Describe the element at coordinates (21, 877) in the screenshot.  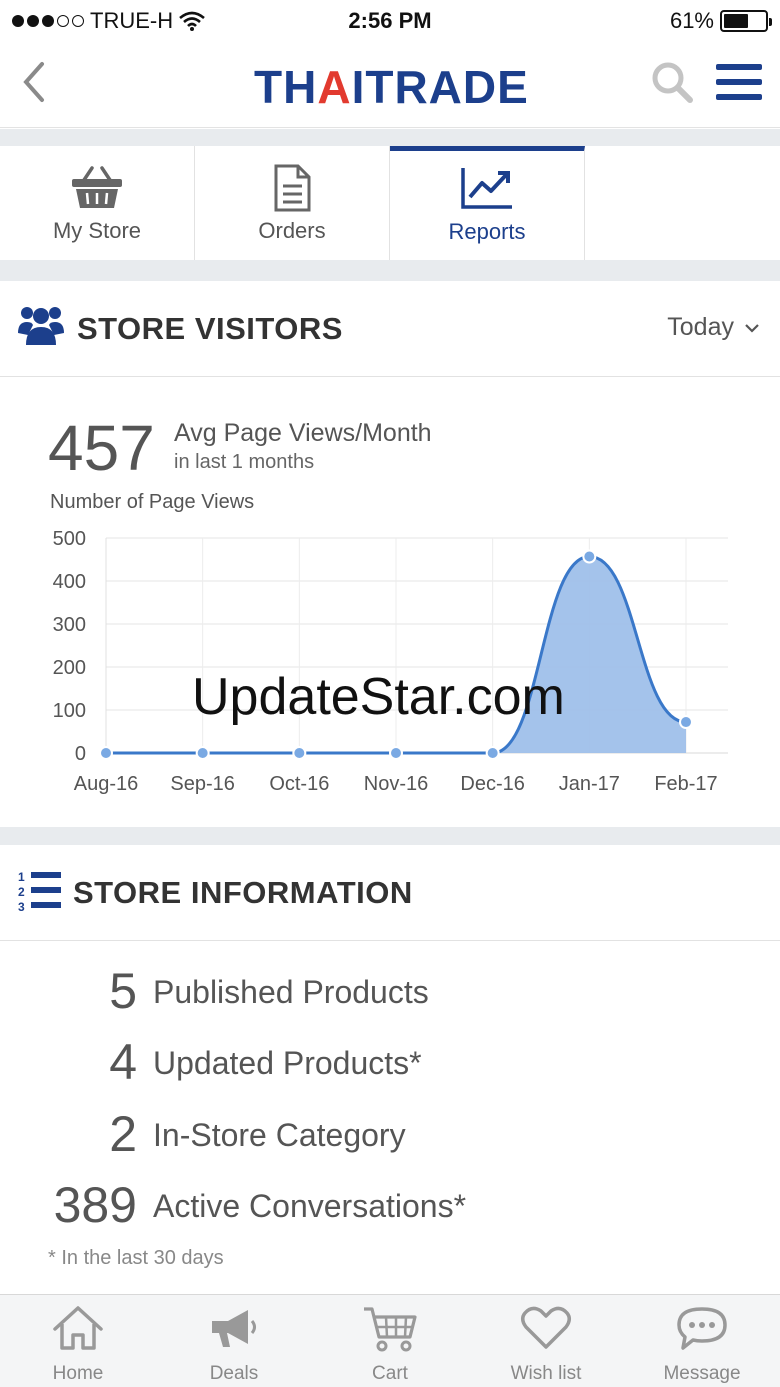
I see `svg-text: 1` at that location.